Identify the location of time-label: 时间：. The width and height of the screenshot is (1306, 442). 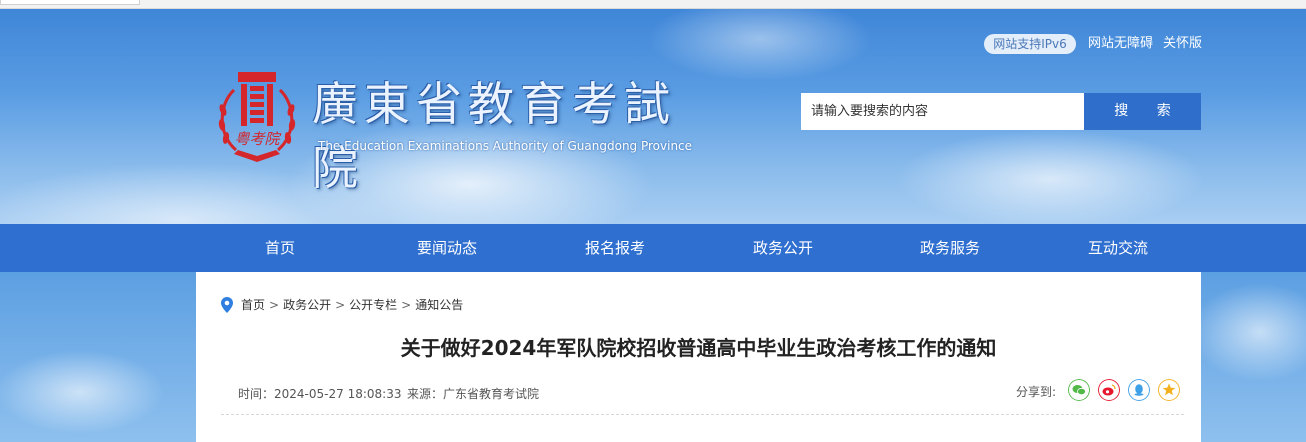
(256, 394).